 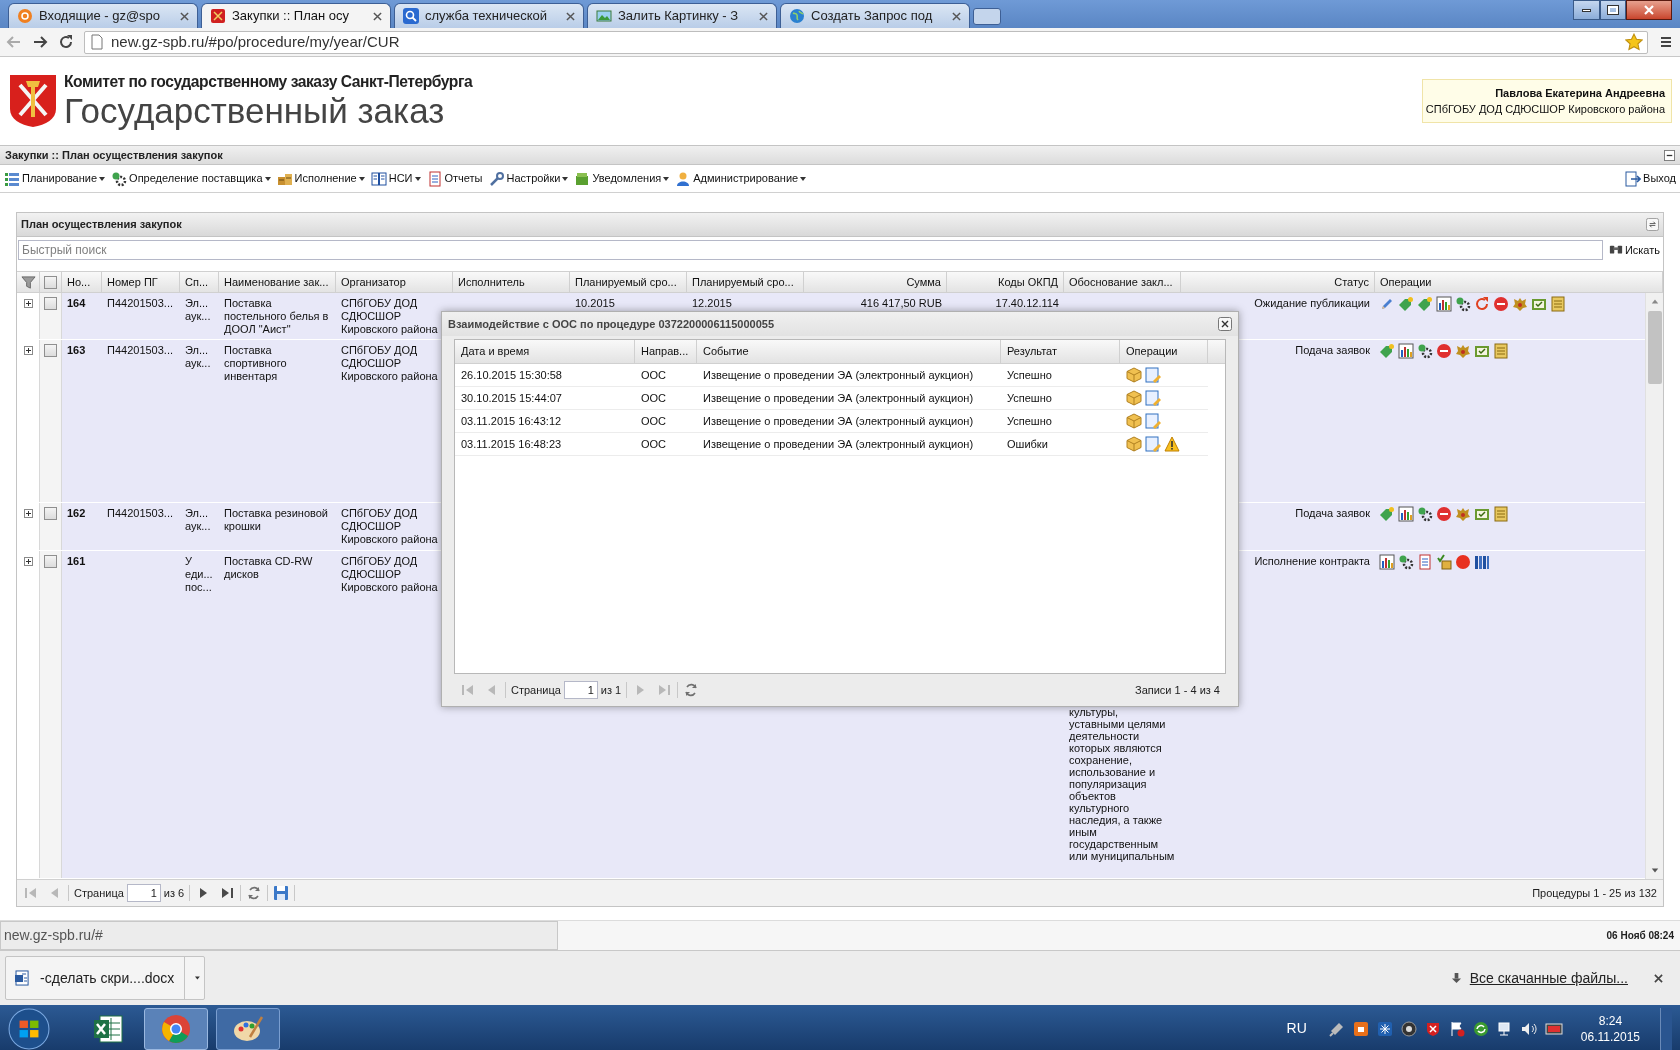 I want to click on collapse-icon, so click(x=1669, y=155).